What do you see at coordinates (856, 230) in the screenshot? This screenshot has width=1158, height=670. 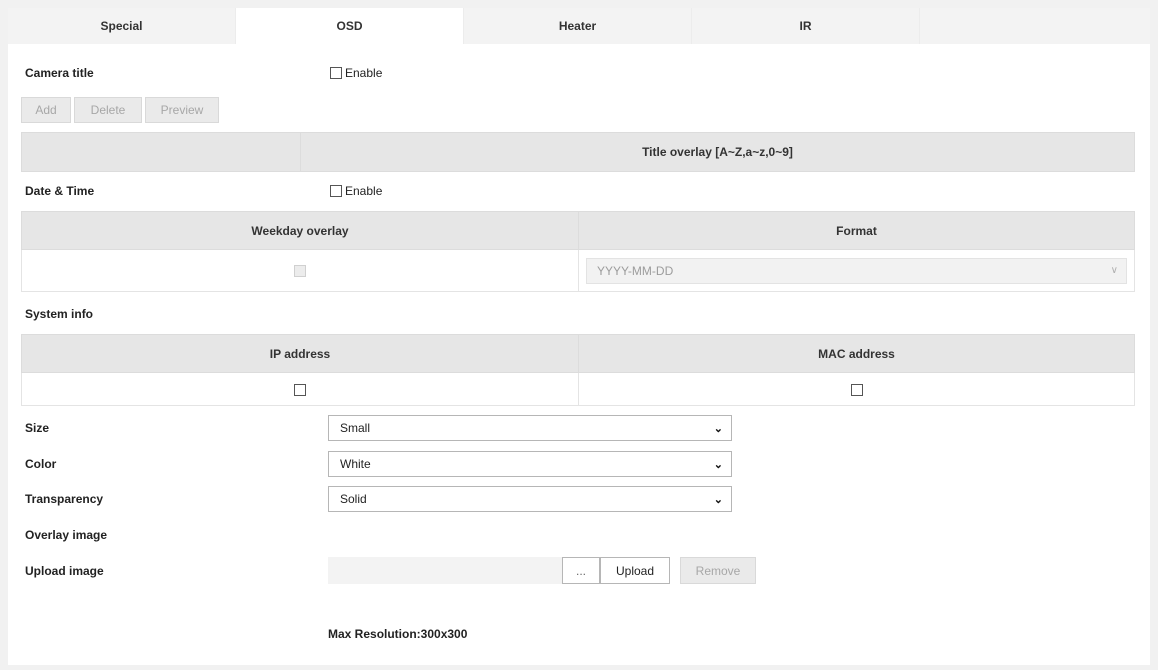 I see `format-header: Format` at bounding box center [856, 230].